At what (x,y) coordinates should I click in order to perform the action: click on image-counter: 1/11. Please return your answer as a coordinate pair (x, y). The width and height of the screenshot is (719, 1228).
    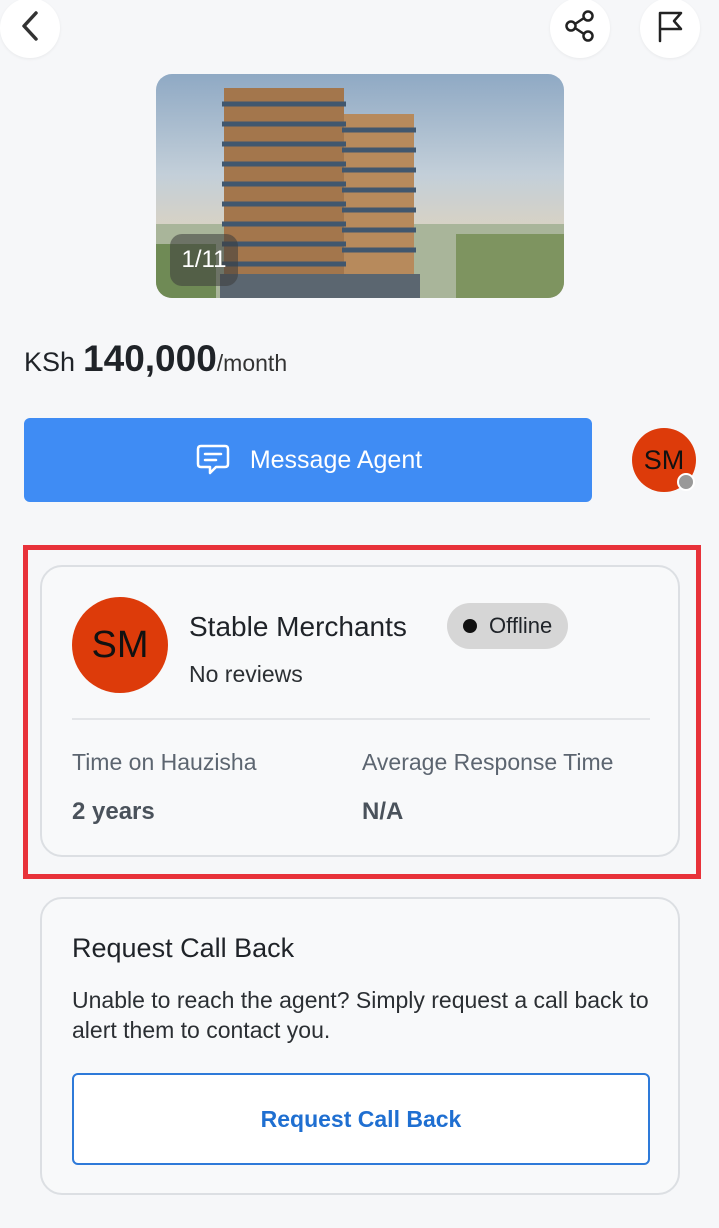
    Looking at the image, I should click on (204, 260).